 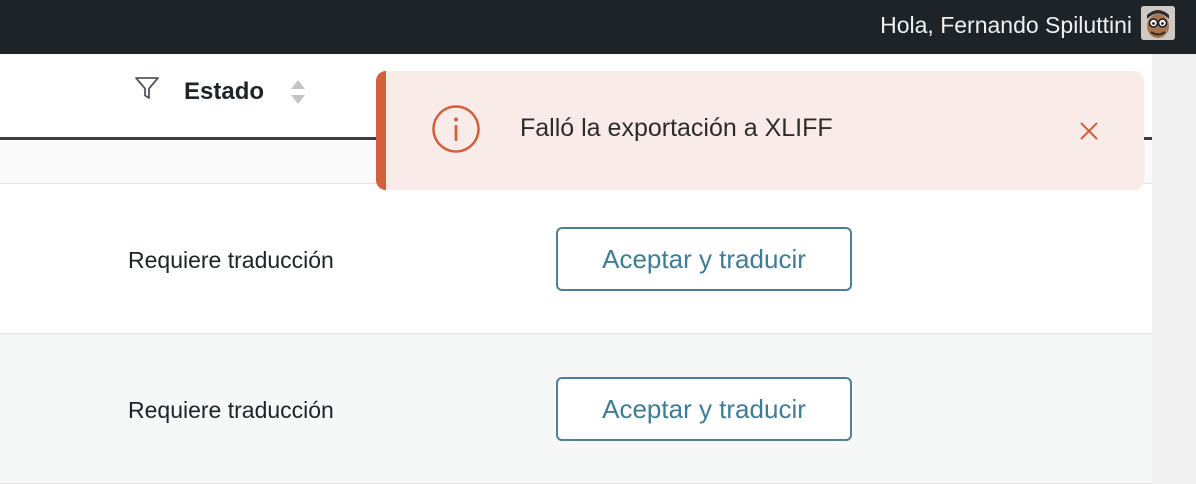 What do you see at coordinates (456, 129) in the screenshot?
I see `info-circle-icon` at bounding box center [456, 129].